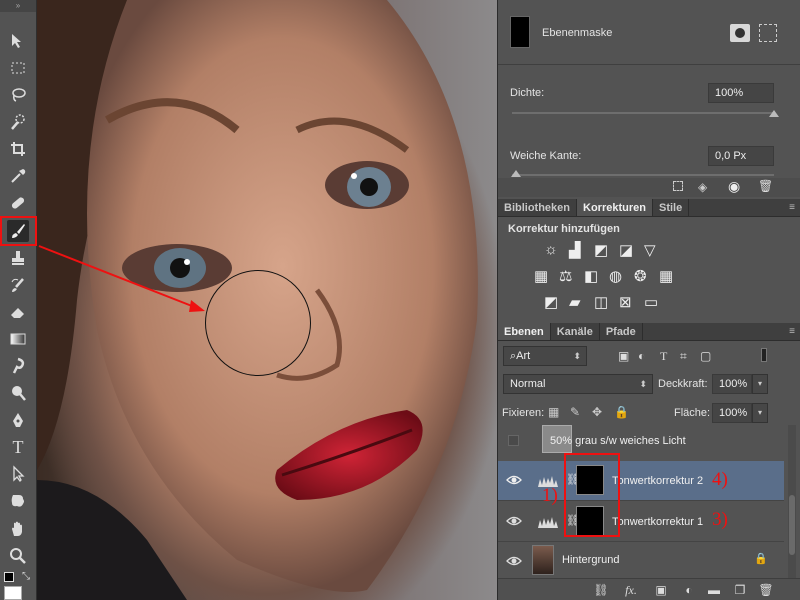  What do you see at coordinates (625, 302) in the screenshot?
I see `selective-color-icon: ⊠` at bounding box center [625, 302].